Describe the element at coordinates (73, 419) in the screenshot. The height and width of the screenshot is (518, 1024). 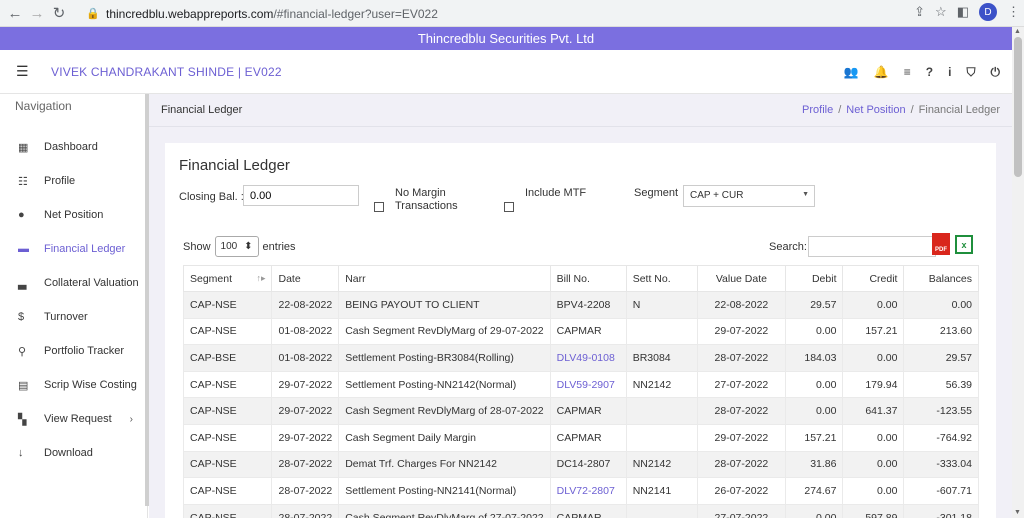
I see `sidebar-item-view-request: ▚ View Request ›` at that location.